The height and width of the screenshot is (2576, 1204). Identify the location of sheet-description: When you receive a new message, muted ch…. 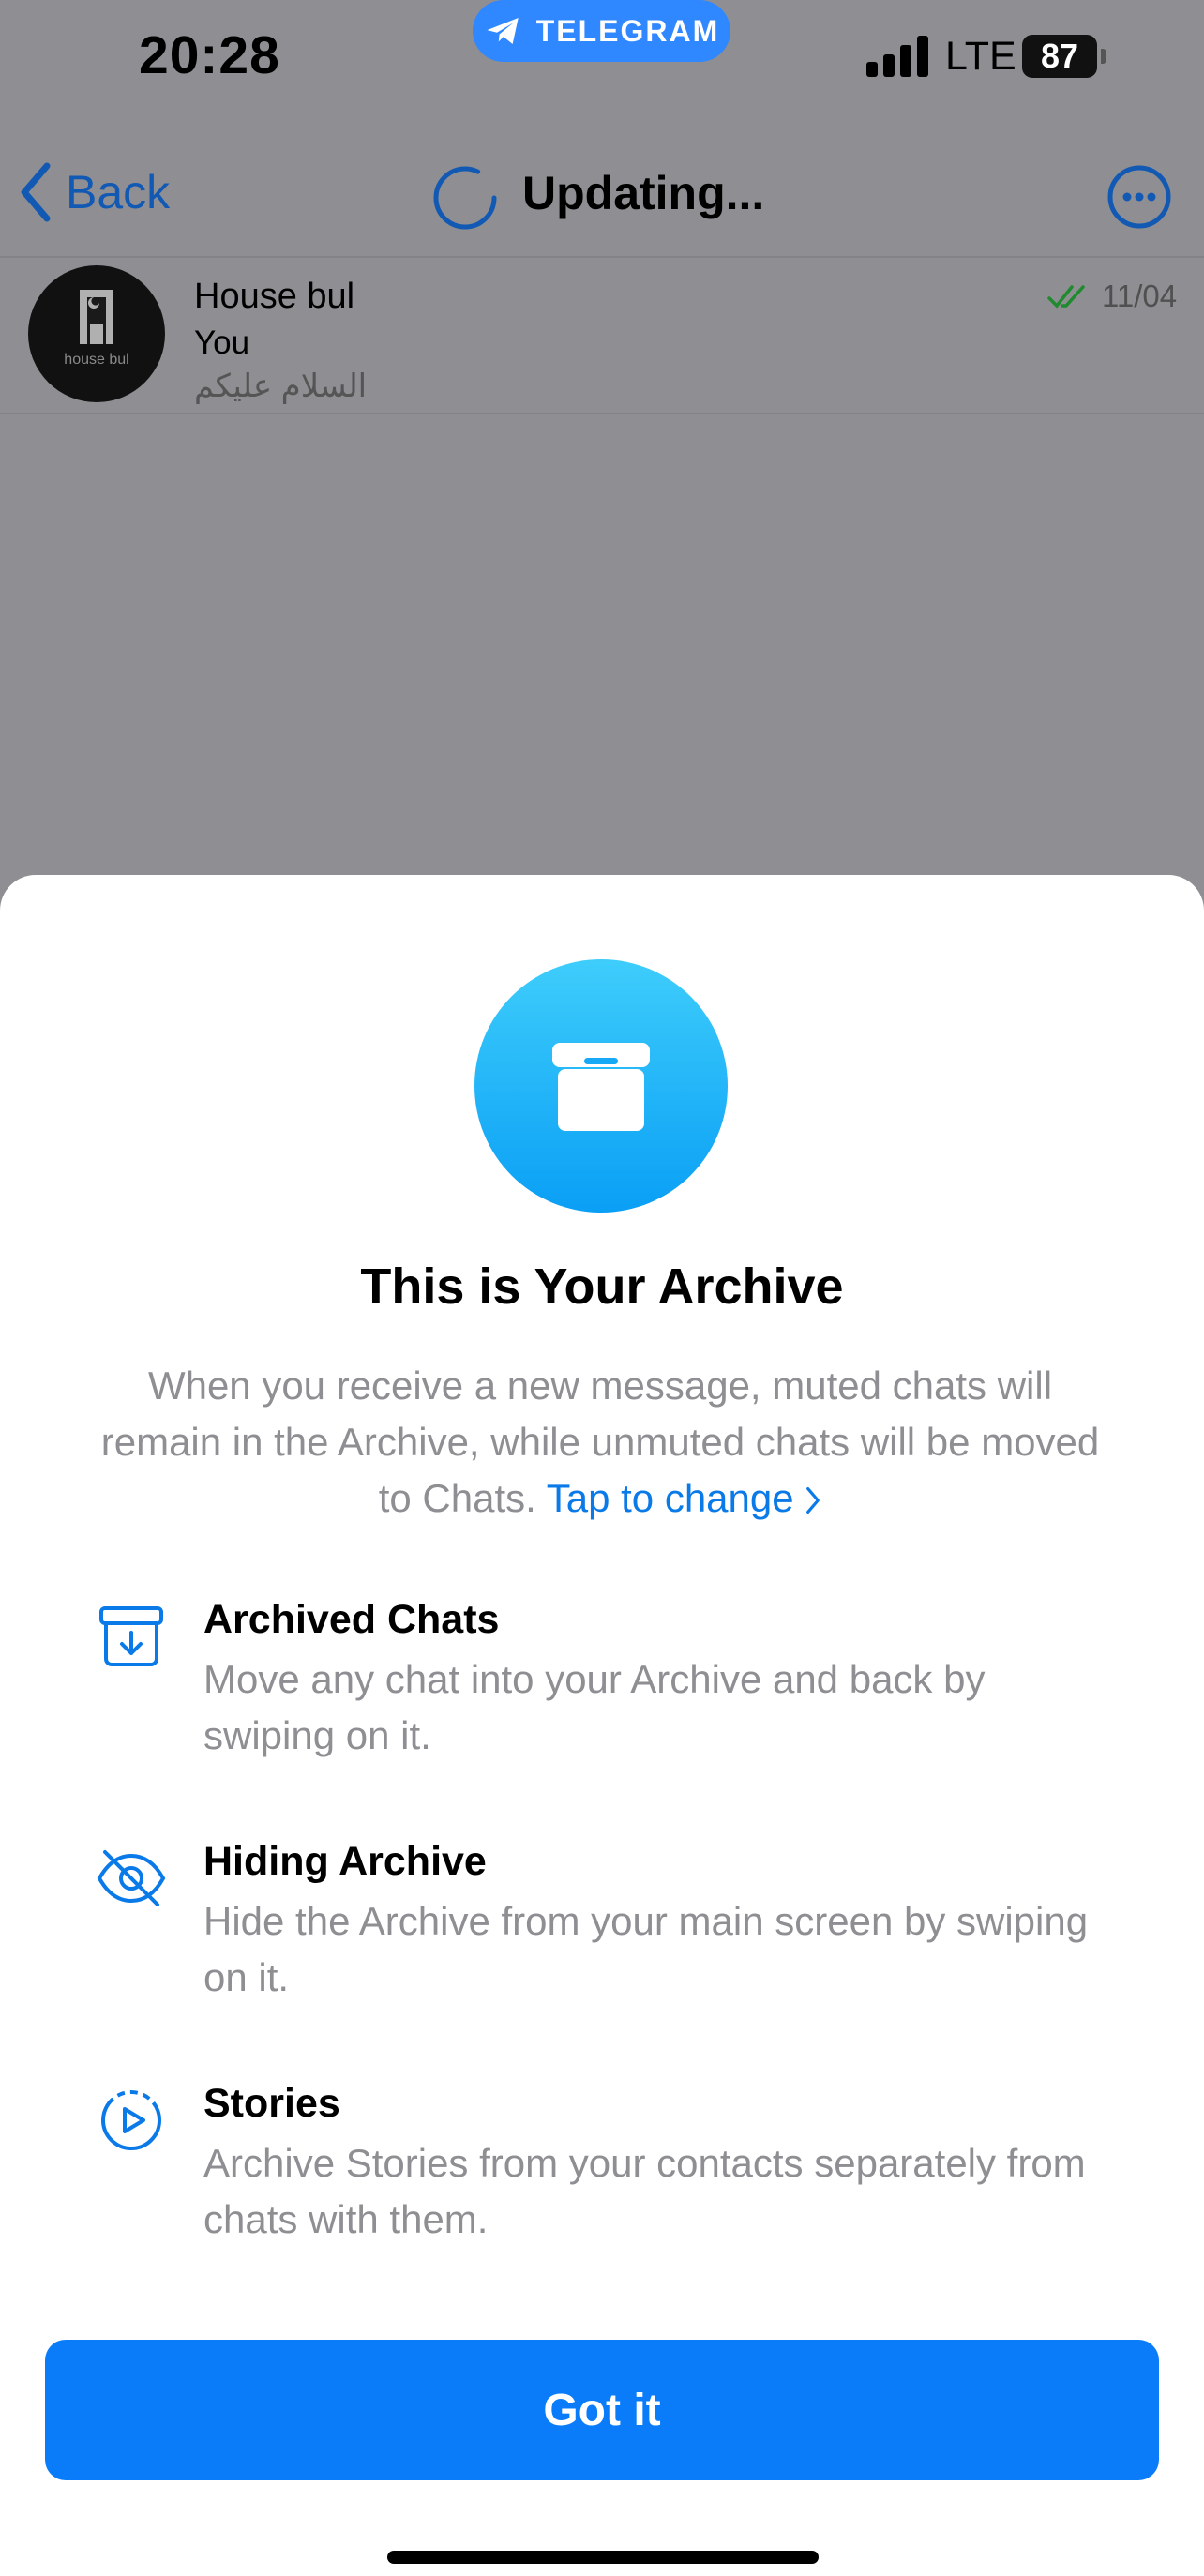
(600, 1442).